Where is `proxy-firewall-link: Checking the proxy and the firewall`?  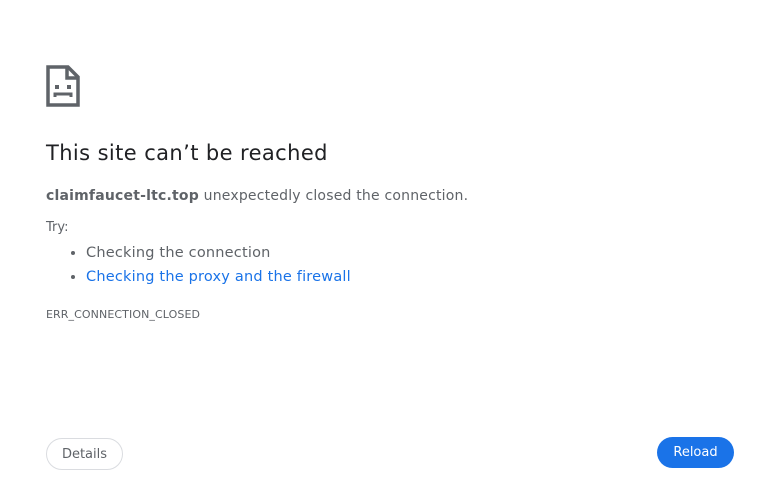 proxy-firewall-link: Checking the proxy and the firewall is located at coordinates (218, 277).